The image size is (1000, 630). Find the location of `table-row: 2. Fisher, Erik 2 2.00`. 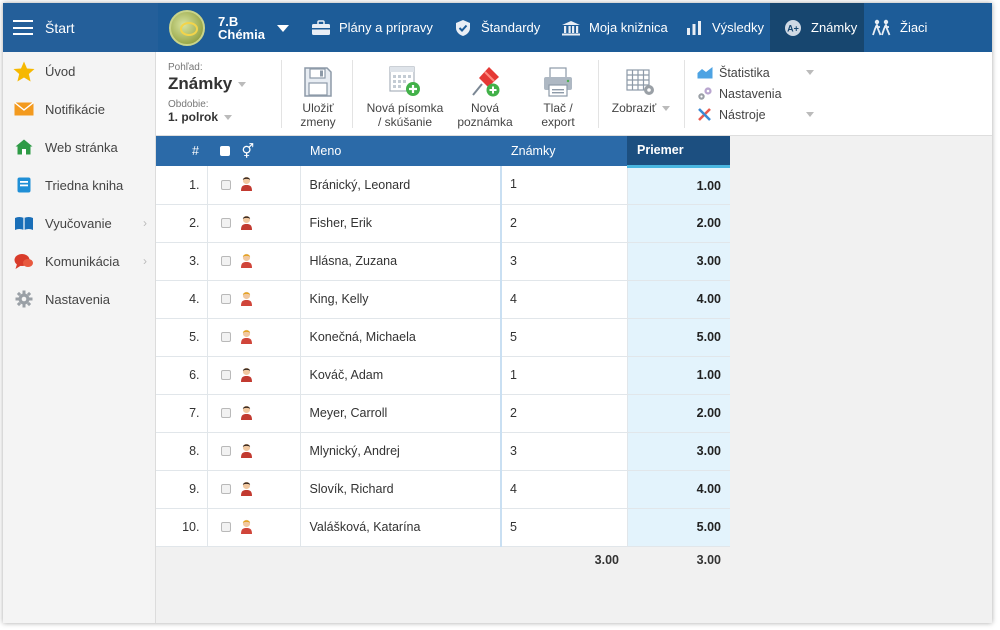

table-row: 2. Fisher, Erik 2 2.00 is located at coordinates (443, 223).